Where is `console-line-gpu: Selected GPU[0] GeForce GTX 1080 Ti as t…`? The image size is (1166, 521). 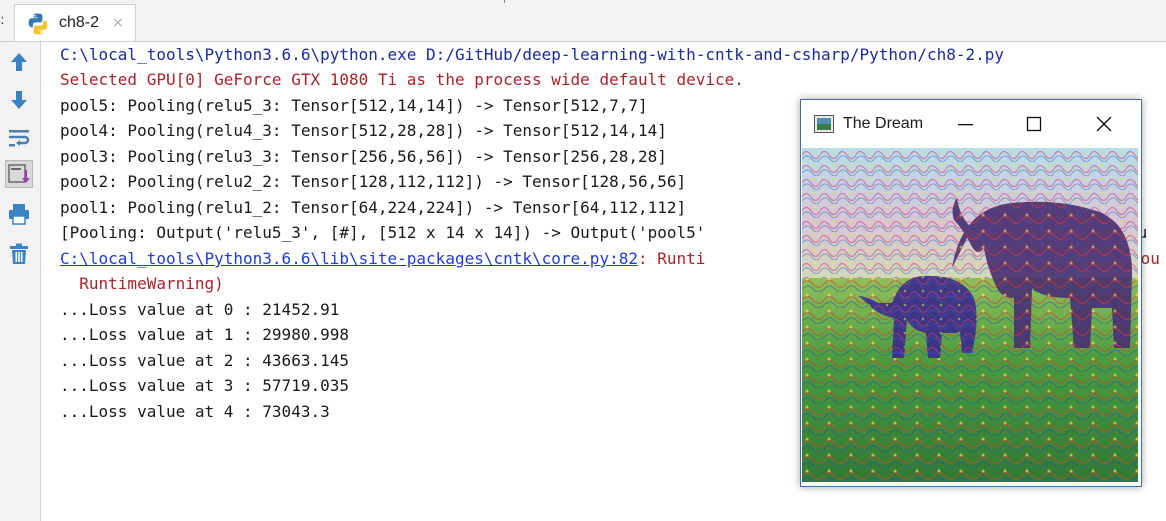
console-line-gpu: Selected GPU[0] GeForce GTX 1080 Ti as t… is located at coordinates (402, 79).